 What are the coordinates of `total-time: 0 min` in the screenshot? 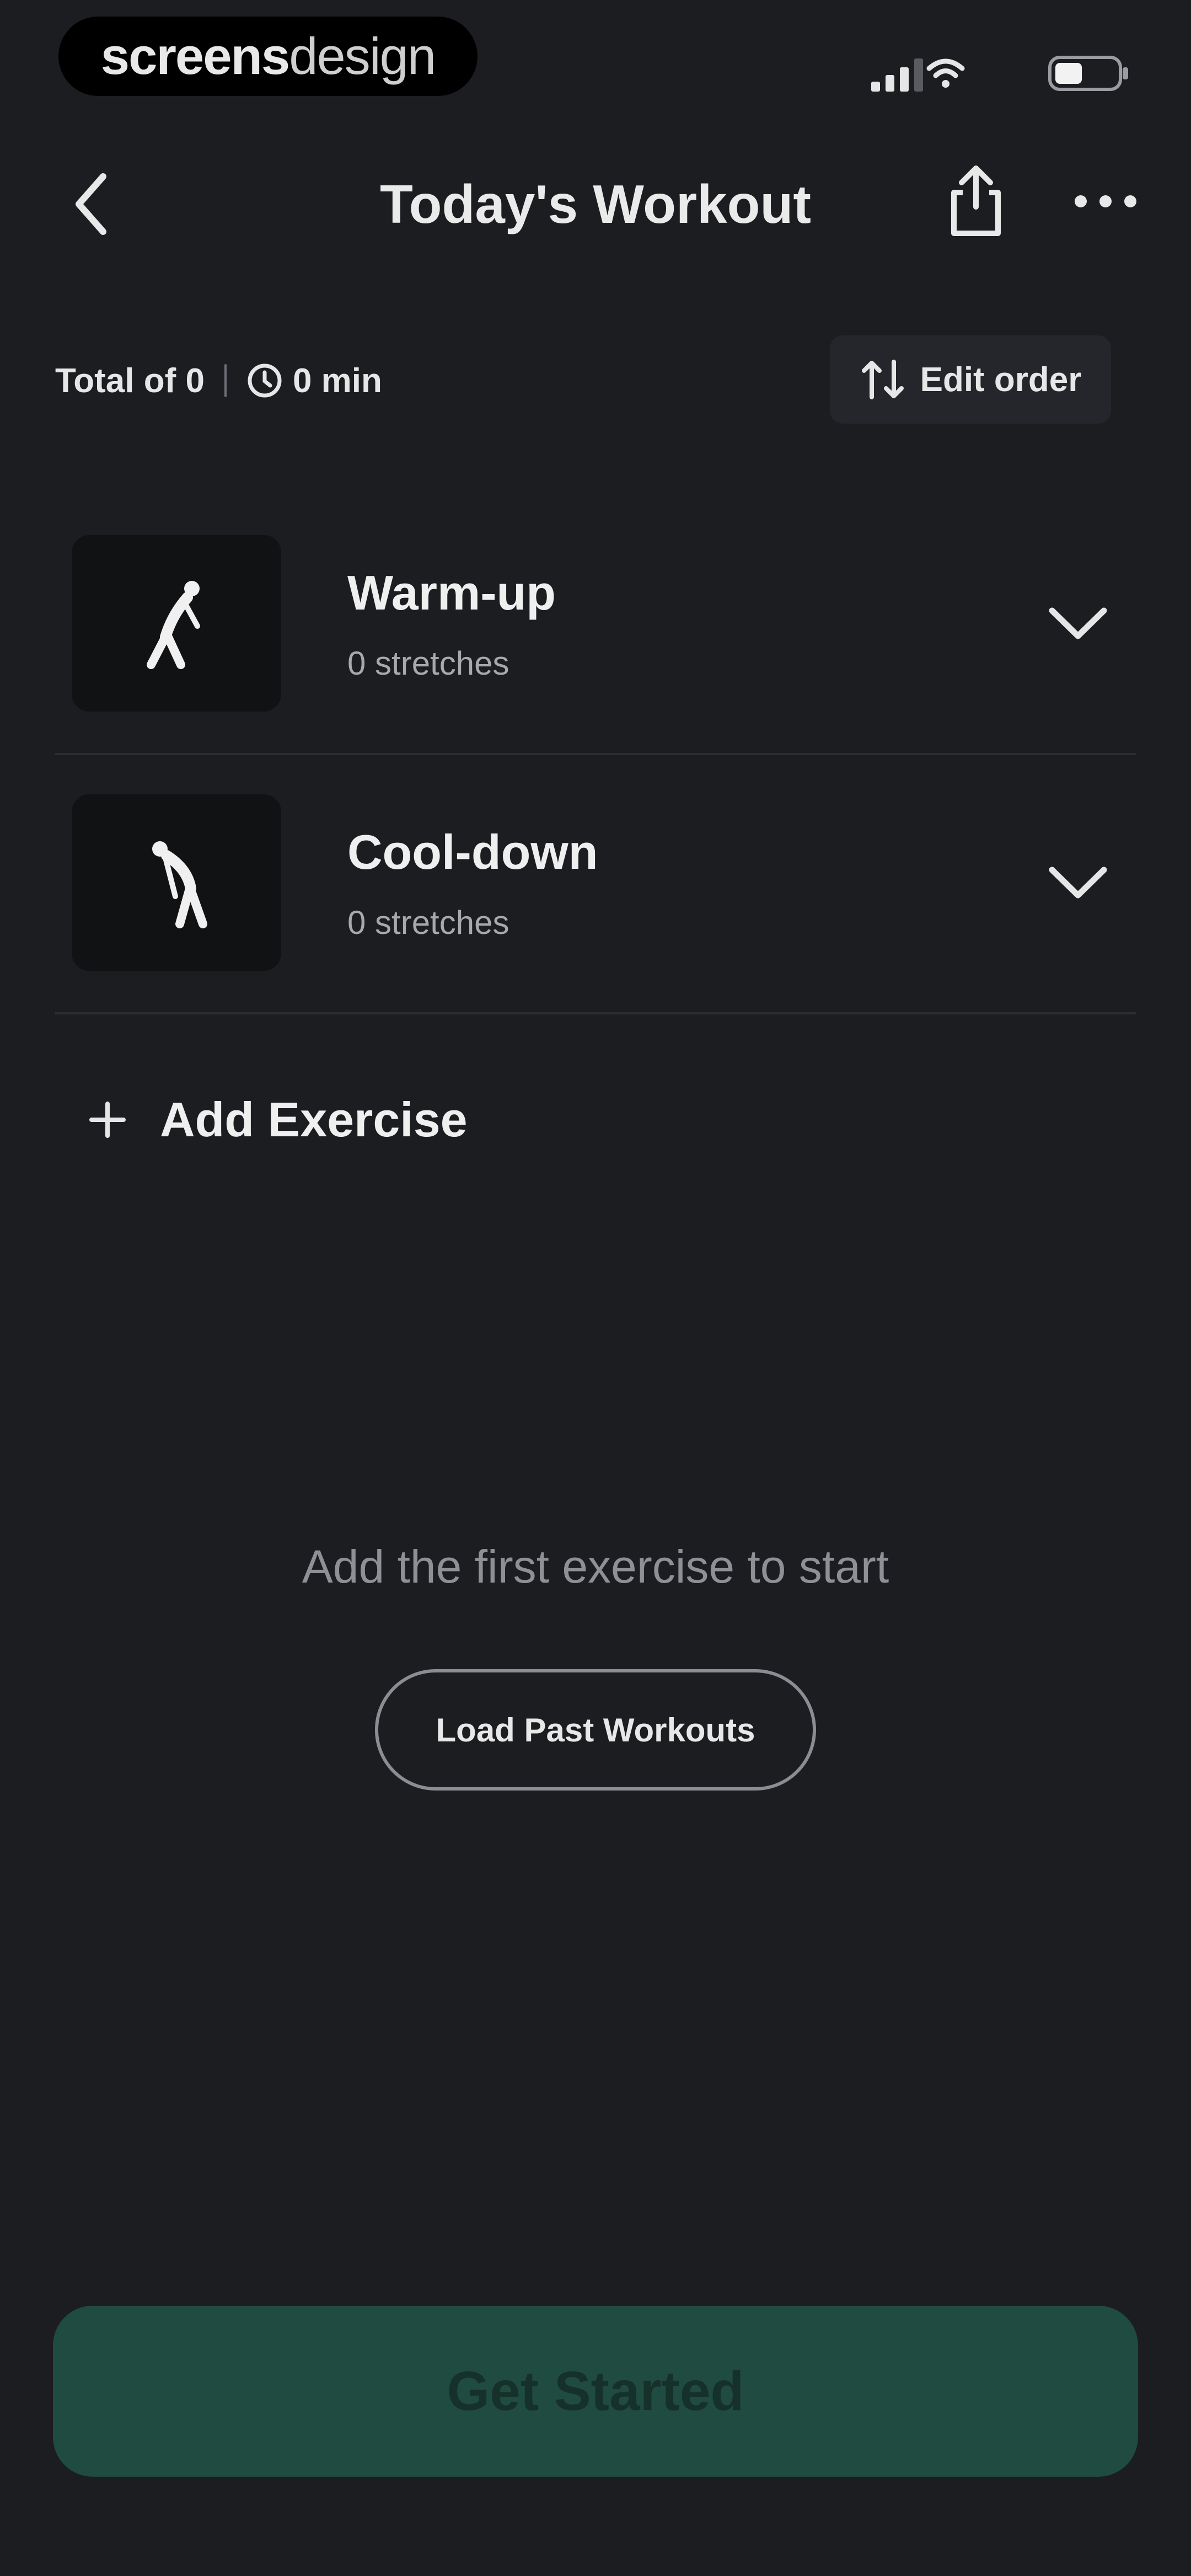 It's located at (314, 380).